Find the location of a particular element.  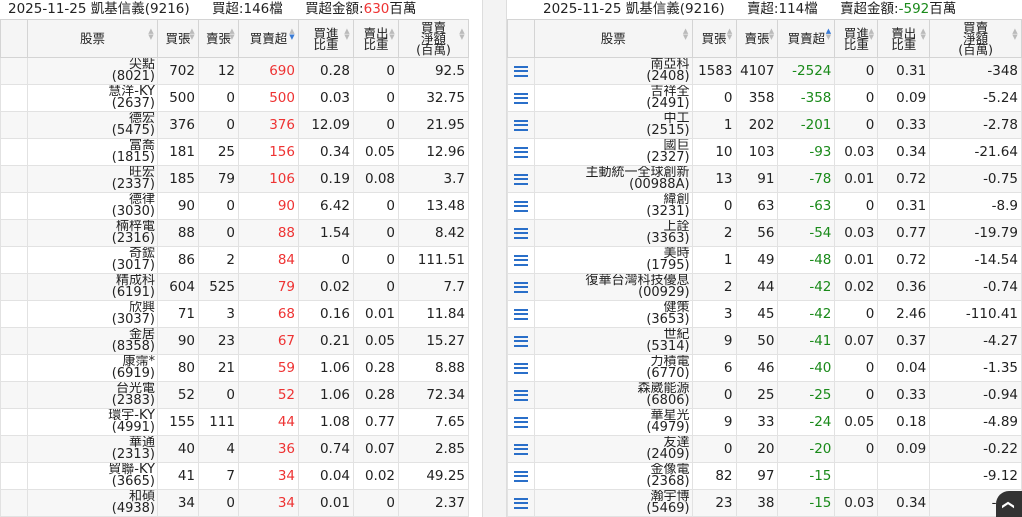

table-row: 精成科 (6191) 604 525 79 0.02 0 7.7 is located at coordinates (234, 287).